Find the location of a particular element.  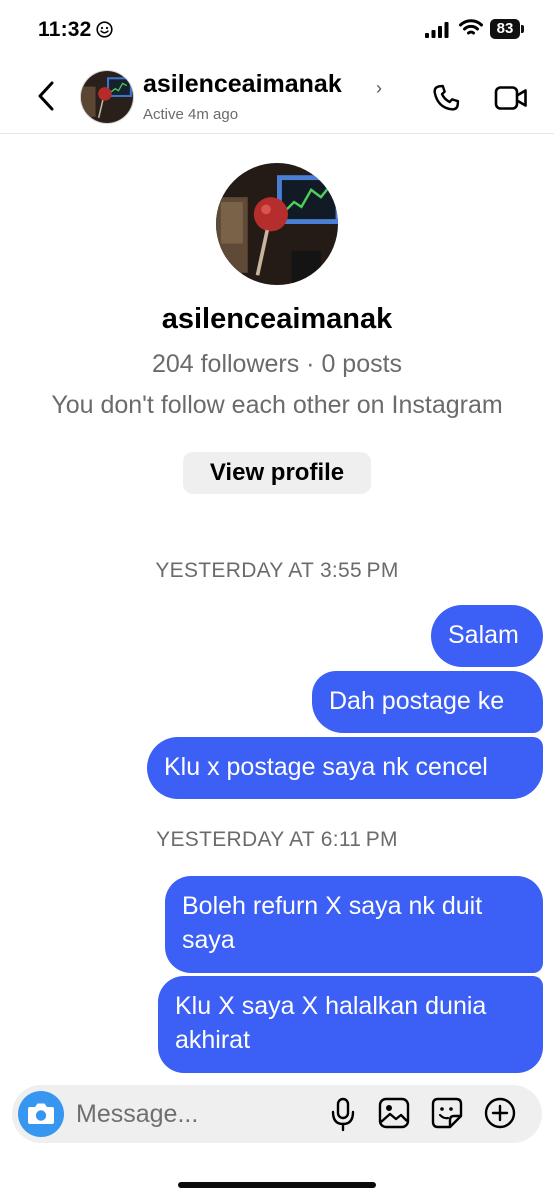

profile-avatar is located at coordinates (277, 224).